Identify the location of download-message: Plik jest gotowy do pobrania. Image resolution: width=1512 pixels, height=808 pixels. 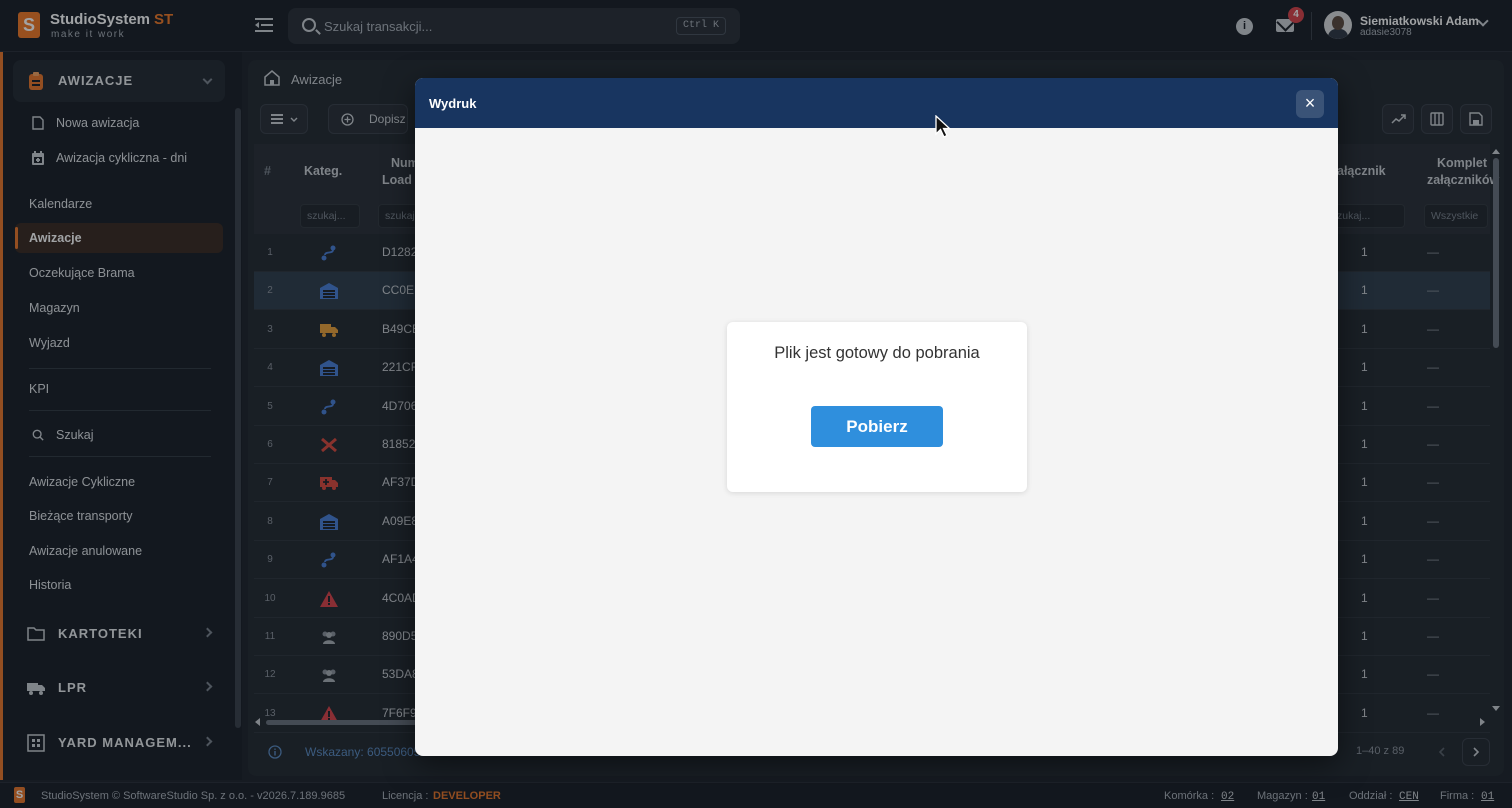
(877, 353).